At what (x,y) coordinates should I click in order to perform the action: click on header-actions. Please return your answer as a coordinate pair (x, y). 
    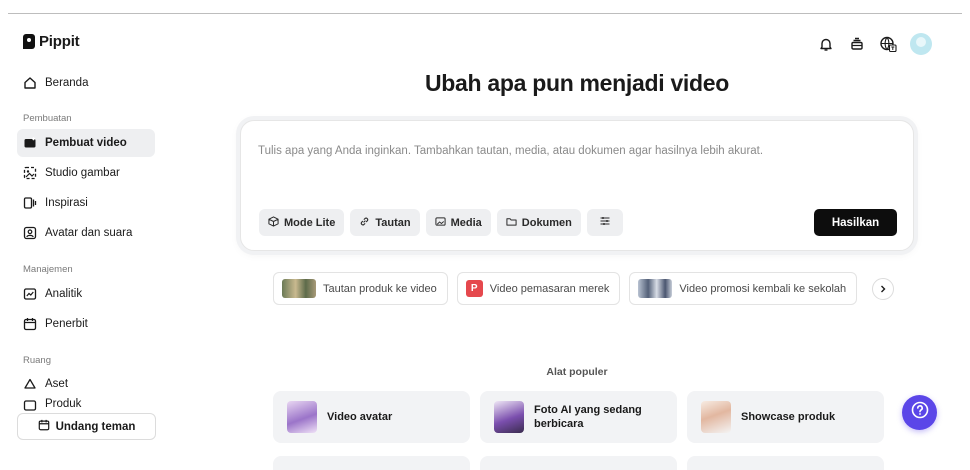
    Looking at the image, I should click on (874, 44).